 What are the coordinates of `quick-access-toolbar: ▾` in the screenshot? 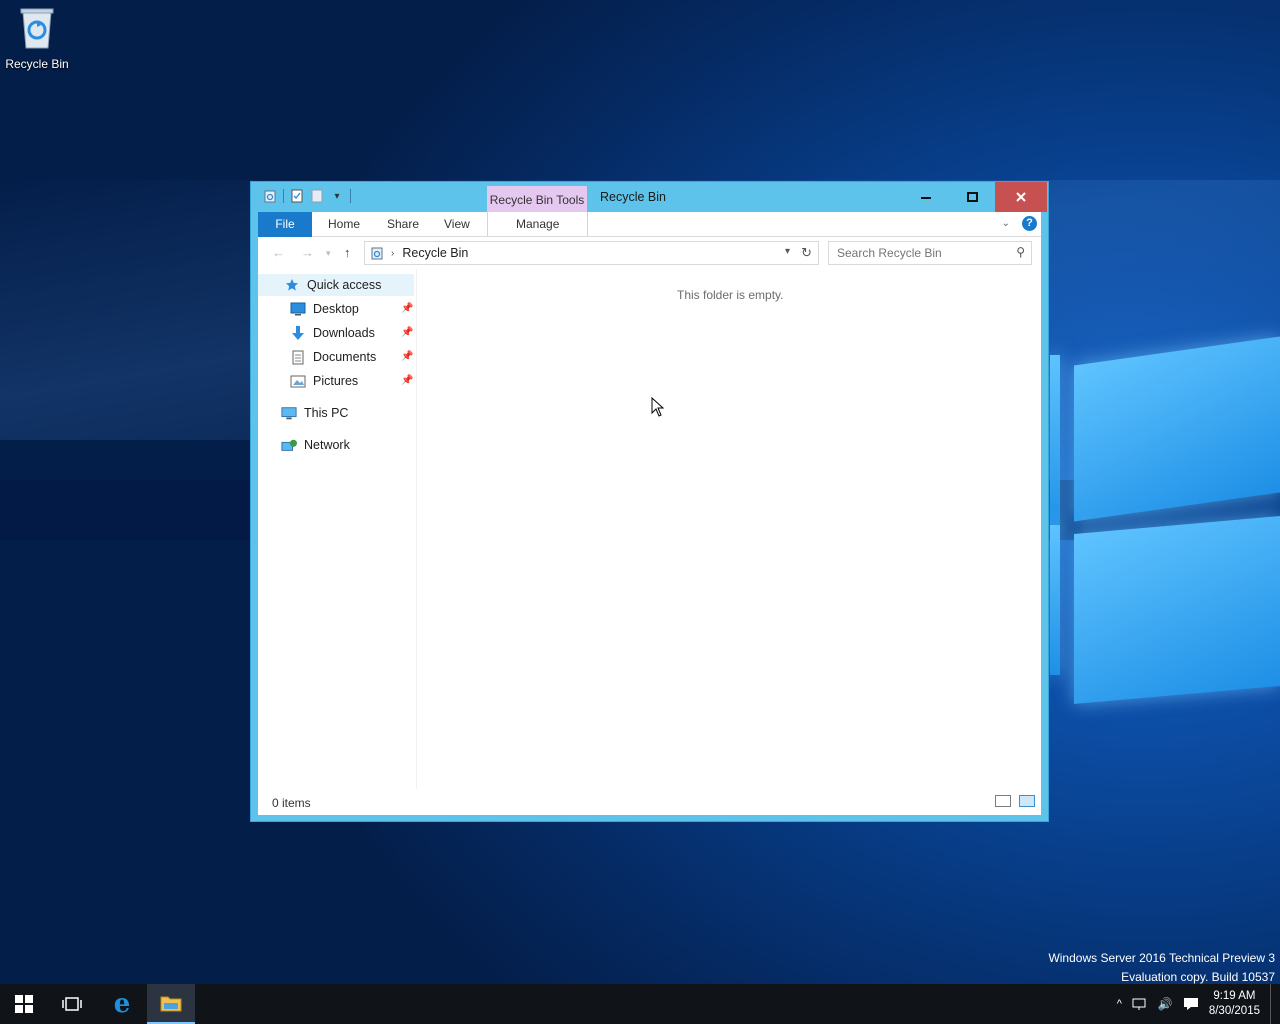 It's located at (307, 196).